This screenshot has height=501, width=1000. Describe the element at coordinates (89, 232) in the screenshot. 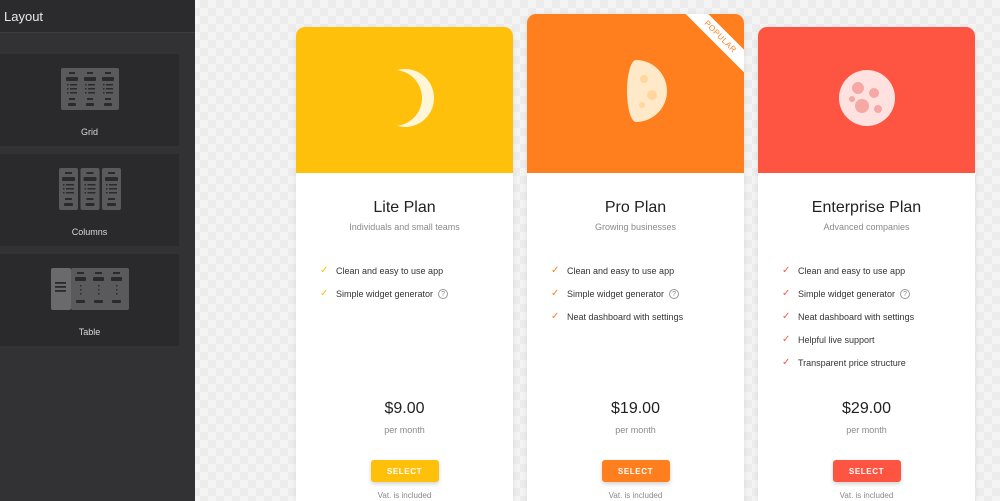

I see `layout-option-label: Columns` at that location.